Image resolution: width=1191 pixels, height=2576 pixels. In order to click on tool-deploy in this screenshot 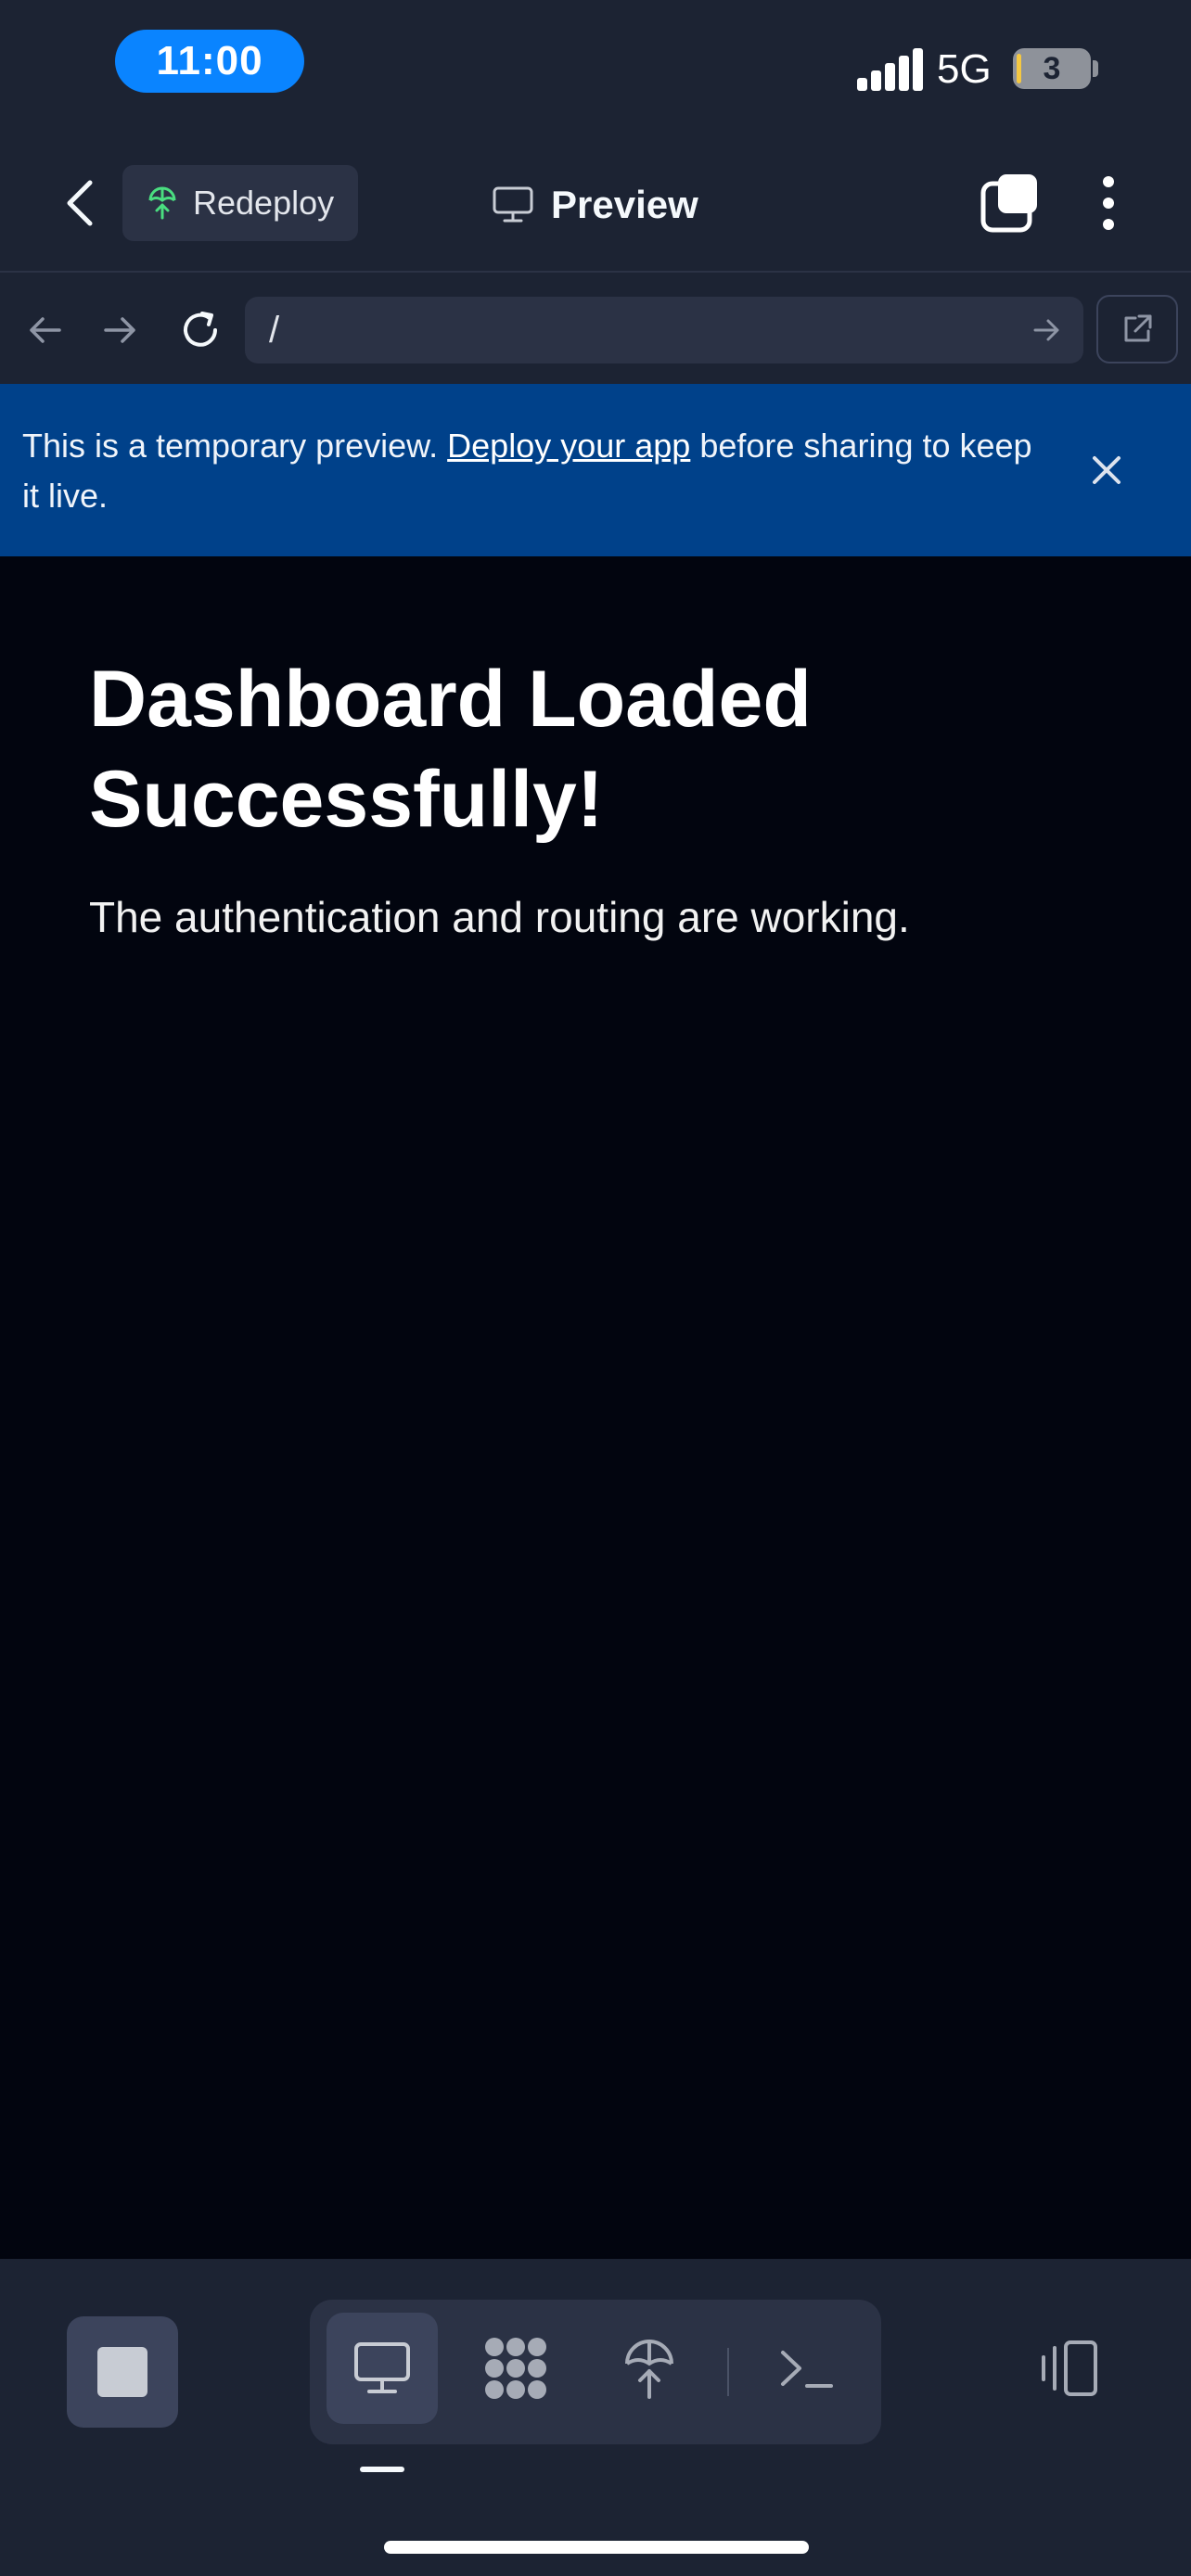, I will do `click(649, 2368)`.